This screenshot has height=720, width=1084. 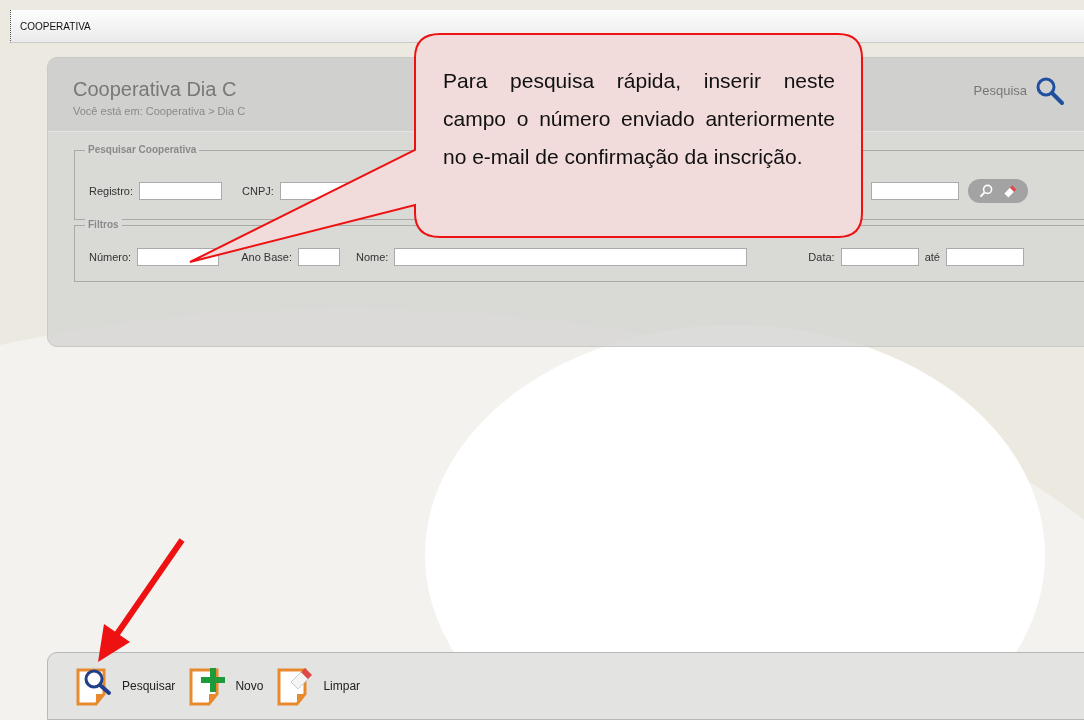 What do you see at coordinates (821, 256) in the screenshot?
I see `field-label: Data:` at bounding box center [821, 256].